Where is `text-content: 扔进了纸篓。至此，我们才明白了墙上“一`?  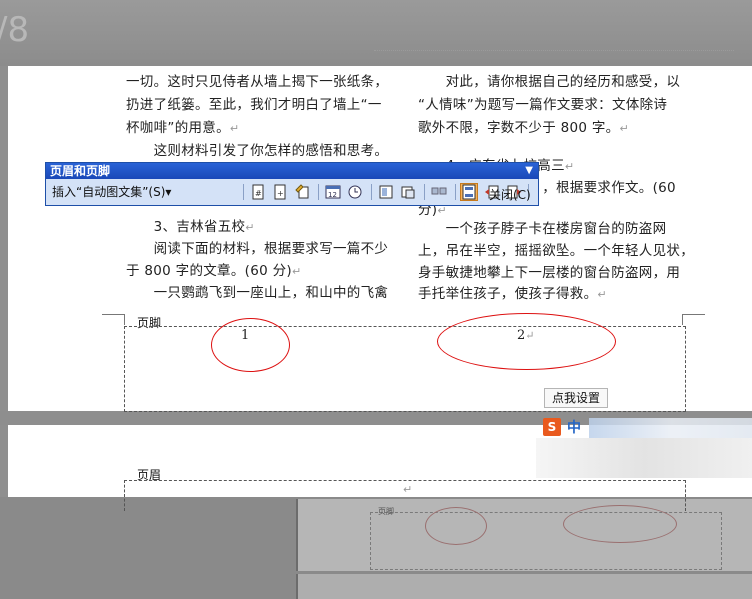 text-content: 扔进了纸篓。至此，我们才明白了墙上“一 is located at coordinates (254, 105).